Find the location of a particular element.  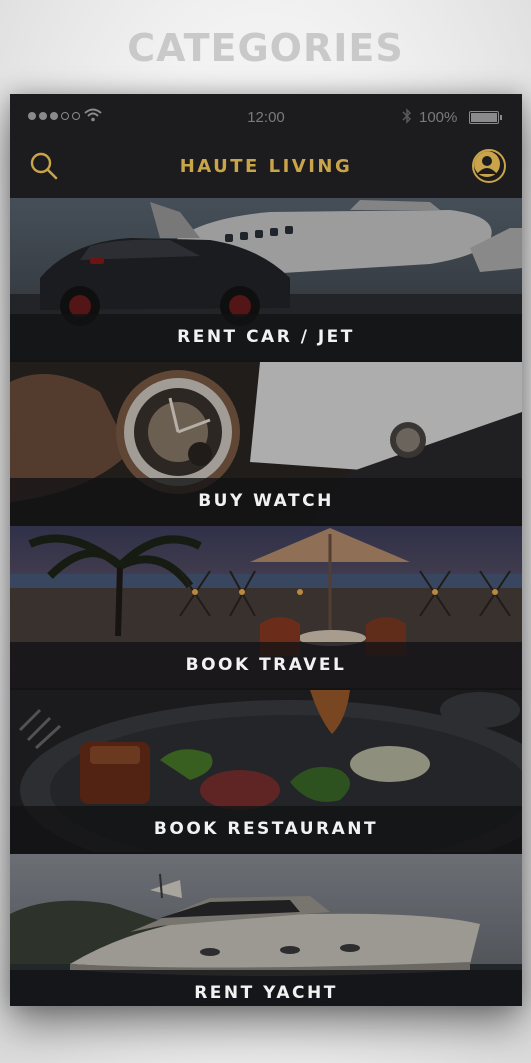

category-rent-car-jet: RENT CAR / JET is located at coordinates (266, 280).